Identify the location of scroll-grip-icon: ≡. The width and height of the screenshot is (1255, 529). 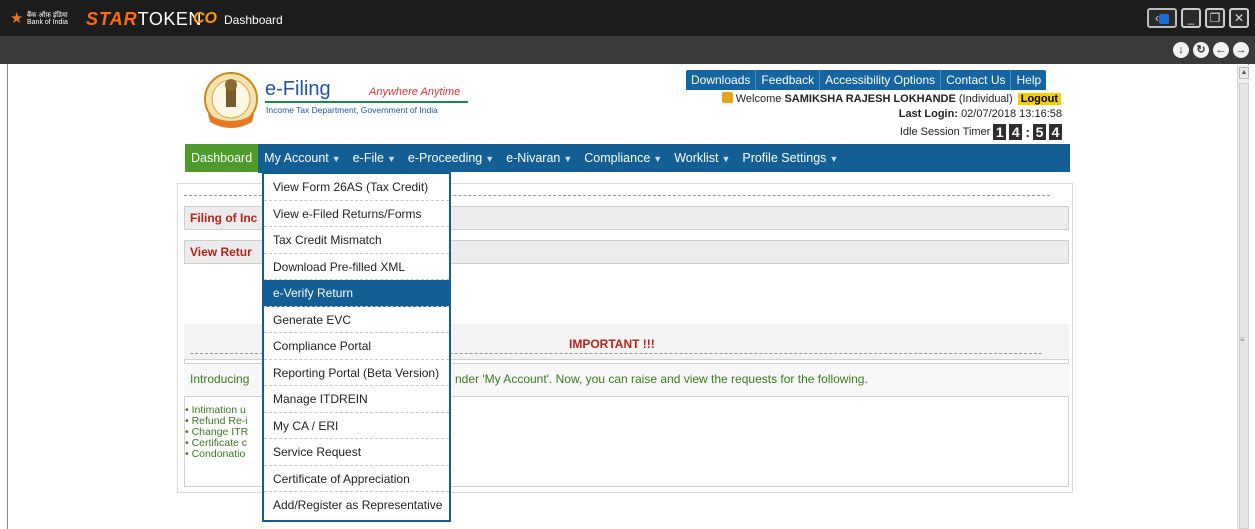
(1242, 339).